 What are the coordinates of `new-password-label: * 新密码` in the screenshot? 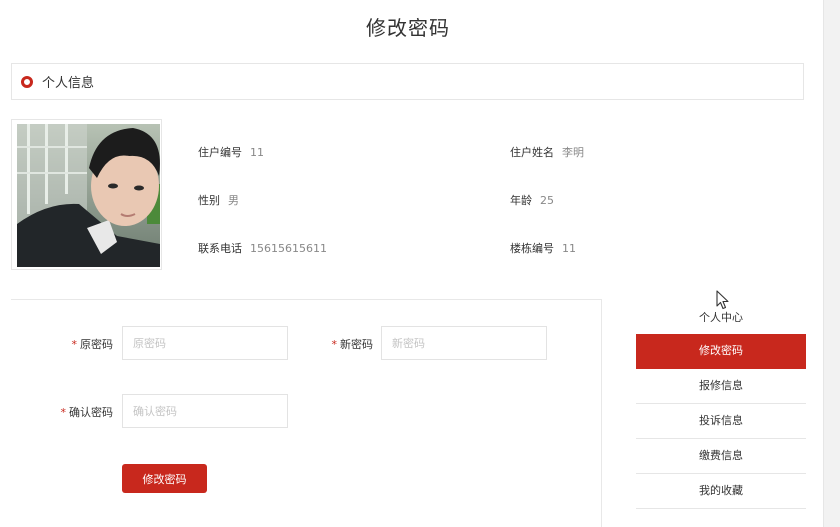 It's located at (346, 344).